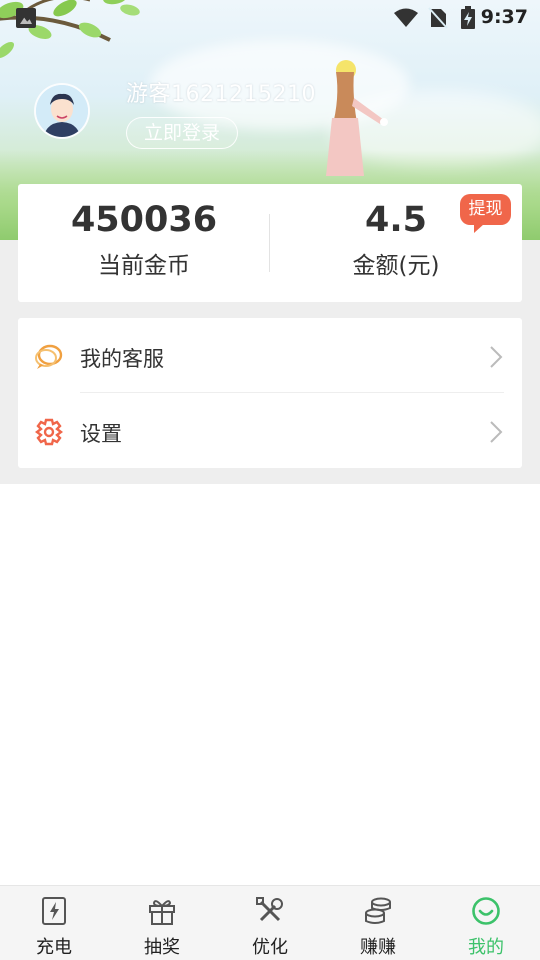 The width and height of the screenshot is (540, 960). I want to click on tab-optimize: 优化, so click(270, 923).